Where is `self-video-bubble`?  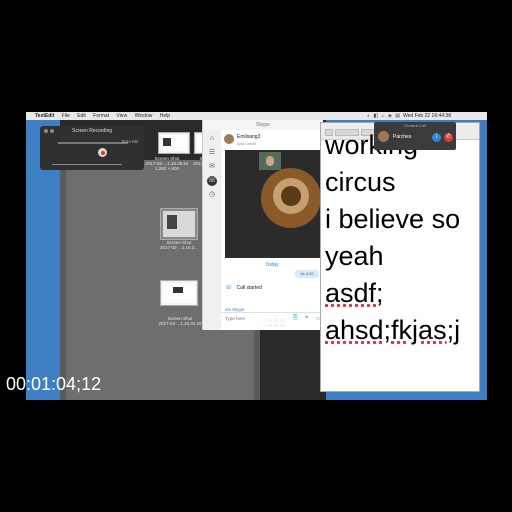 self-video-bubble is located at coordinates (291, 198).